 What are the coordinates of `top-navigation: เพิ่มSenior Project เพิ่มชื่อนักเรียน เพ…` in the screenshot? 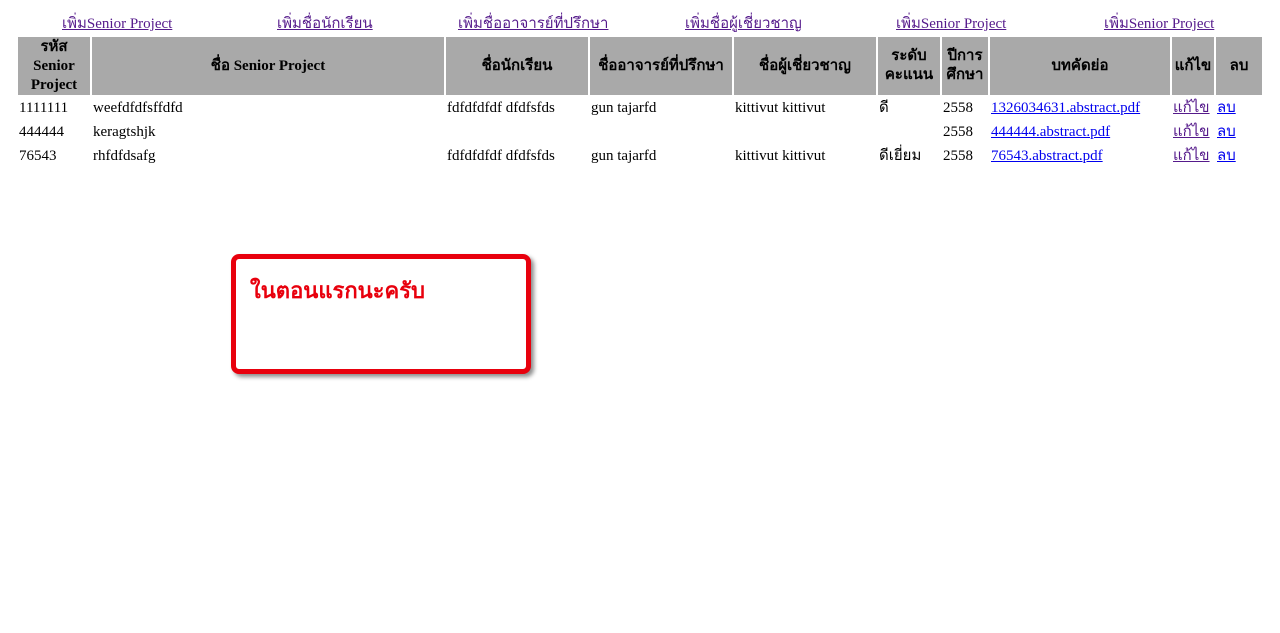 It's located at (640, 22).